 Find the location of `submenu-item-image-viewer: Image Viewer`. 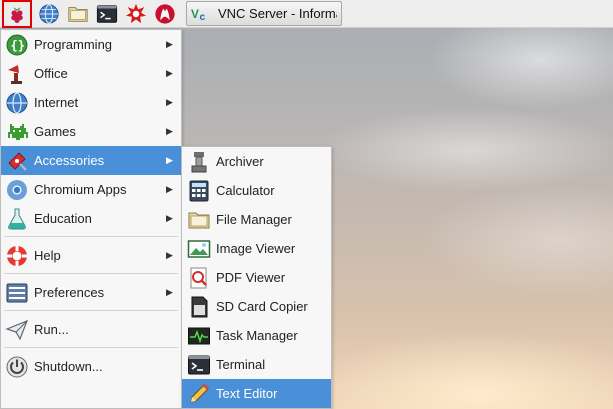

submenu-item-image-viewer: Image Viewer is located at coordinates (256, 248).